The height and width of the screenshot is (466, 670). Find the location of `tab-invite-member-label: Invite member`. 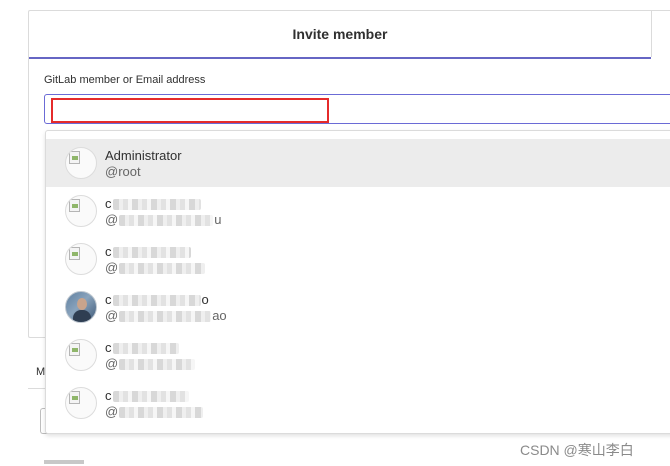

tab-invite-member-label: Invite member is located at coordinates (340, 34).